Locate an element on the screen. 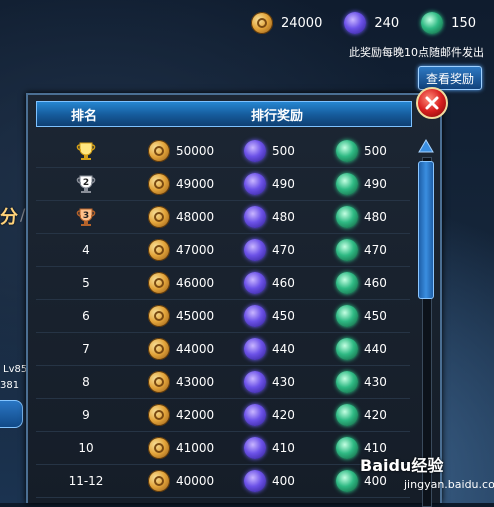  coin-currency: 24000 is located at coordinates (286, 23).